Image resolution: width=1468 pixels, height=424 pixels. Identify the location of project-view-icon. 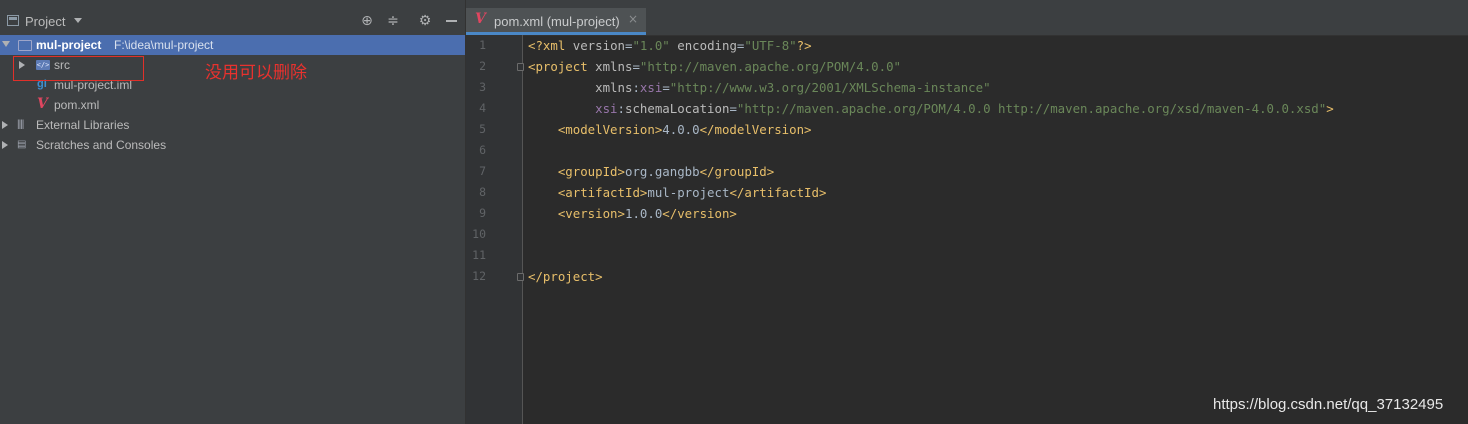
(13, 20).